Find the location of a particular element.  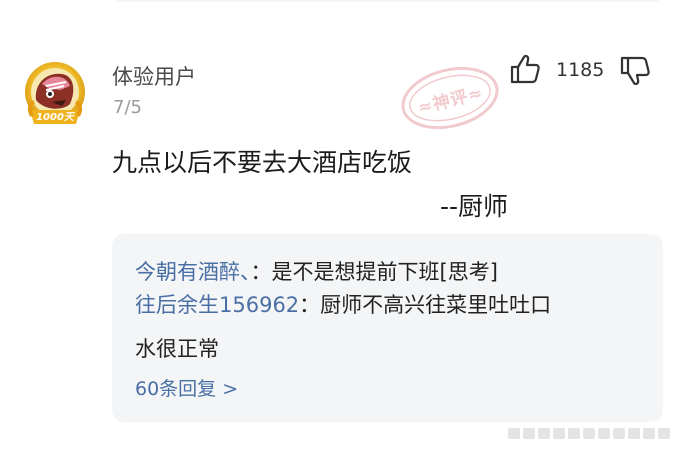

reply-text: 是不是想提前下班[思考] is located at coordinates (384, 272).